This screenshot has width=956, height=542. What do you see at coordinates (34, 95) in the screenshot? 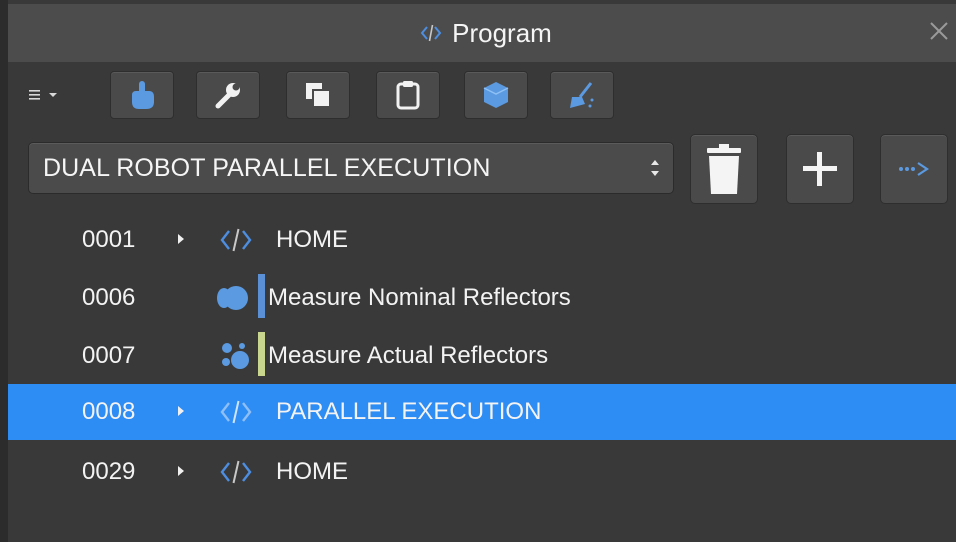
I see `list-menu-icon` at bounding box center [34, 95].